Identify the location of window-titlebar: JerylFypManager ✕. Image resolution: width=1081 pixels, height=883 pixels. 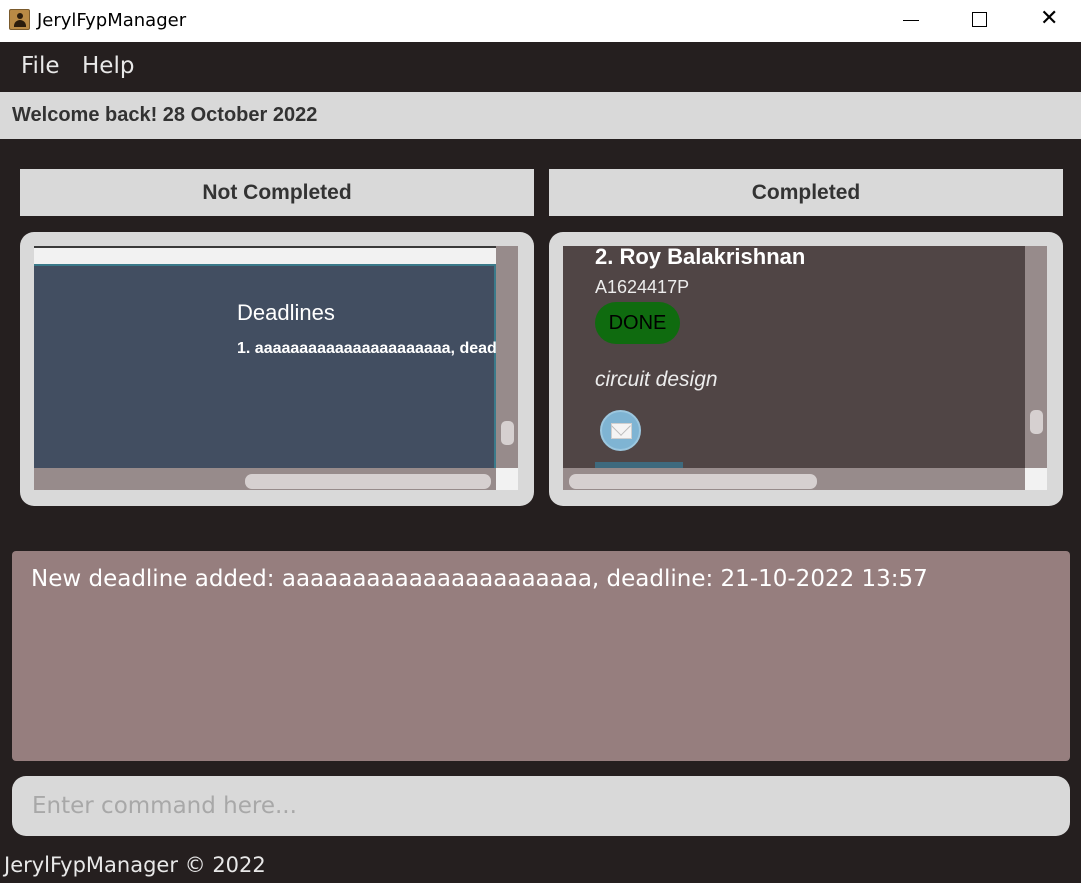
(540, 21).